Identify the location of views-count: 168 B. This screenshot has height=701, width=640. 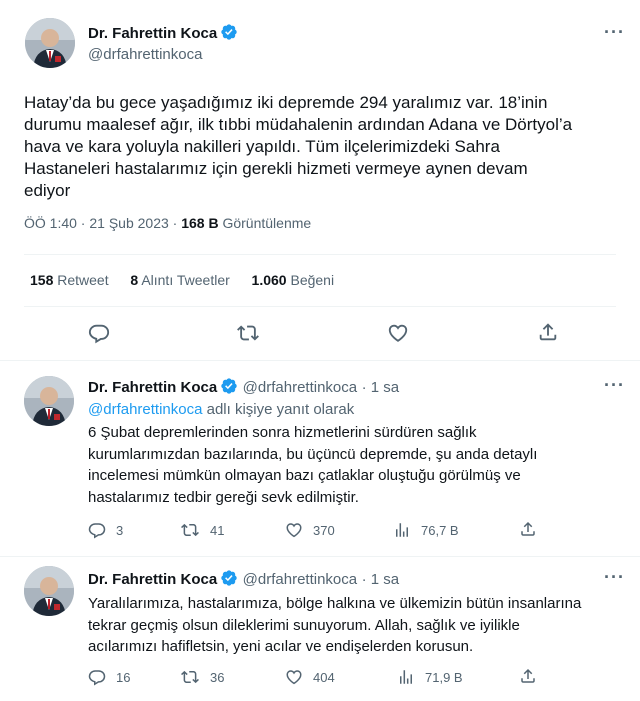
(200, 223).